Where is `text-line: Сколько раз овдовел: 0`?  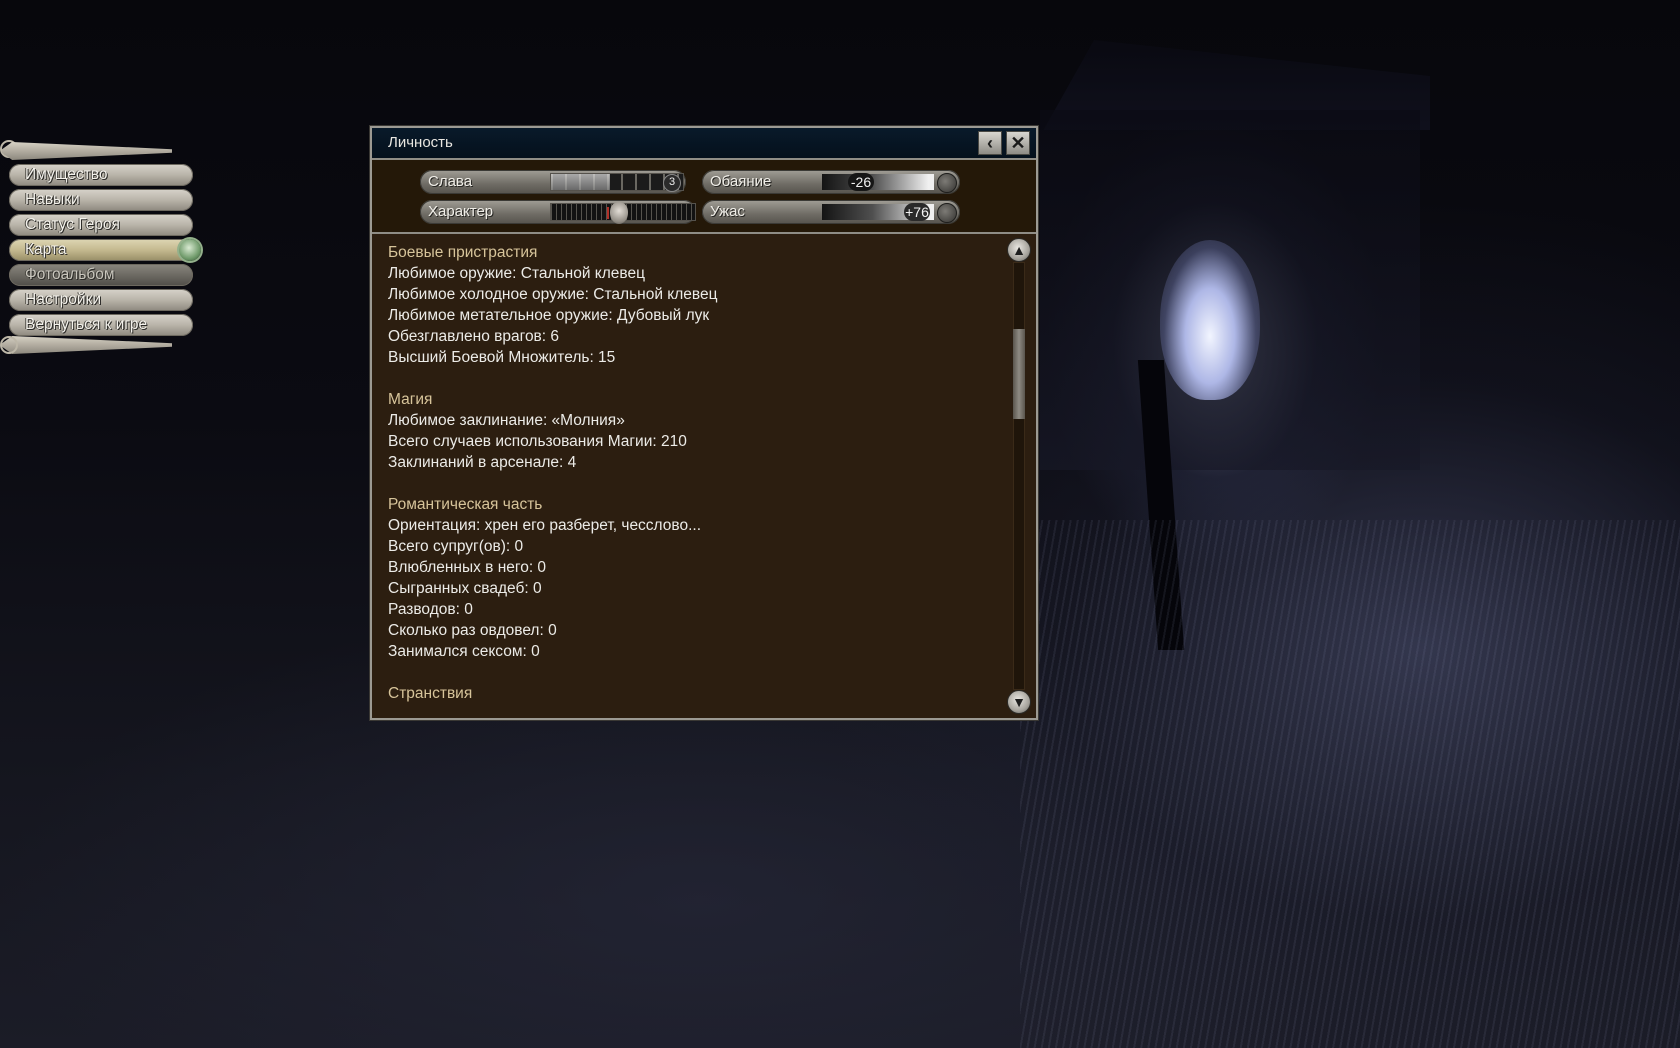 text-line: Сколько раз овдовел: 0 is located at coordinates (472, 630).